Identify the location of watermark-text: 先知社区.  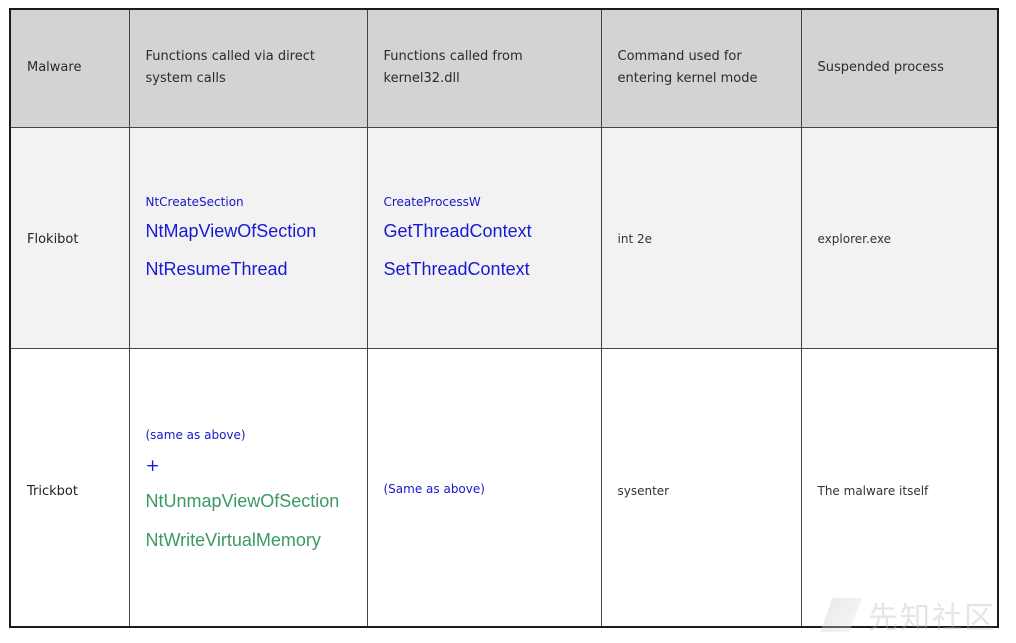
(932, 618).